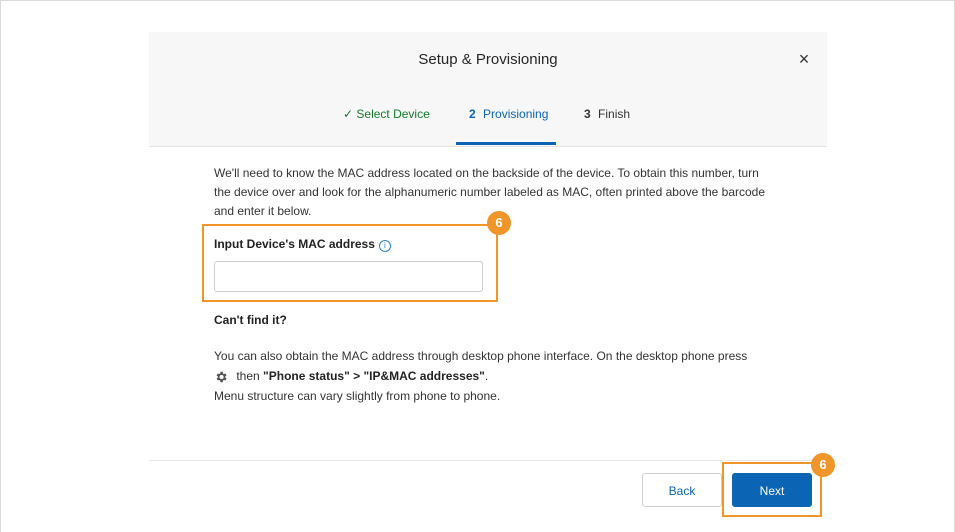 Image resolution: width=955 pixels, height=532 pixels. I want to click on close-icon: ×, so click(804, 59).